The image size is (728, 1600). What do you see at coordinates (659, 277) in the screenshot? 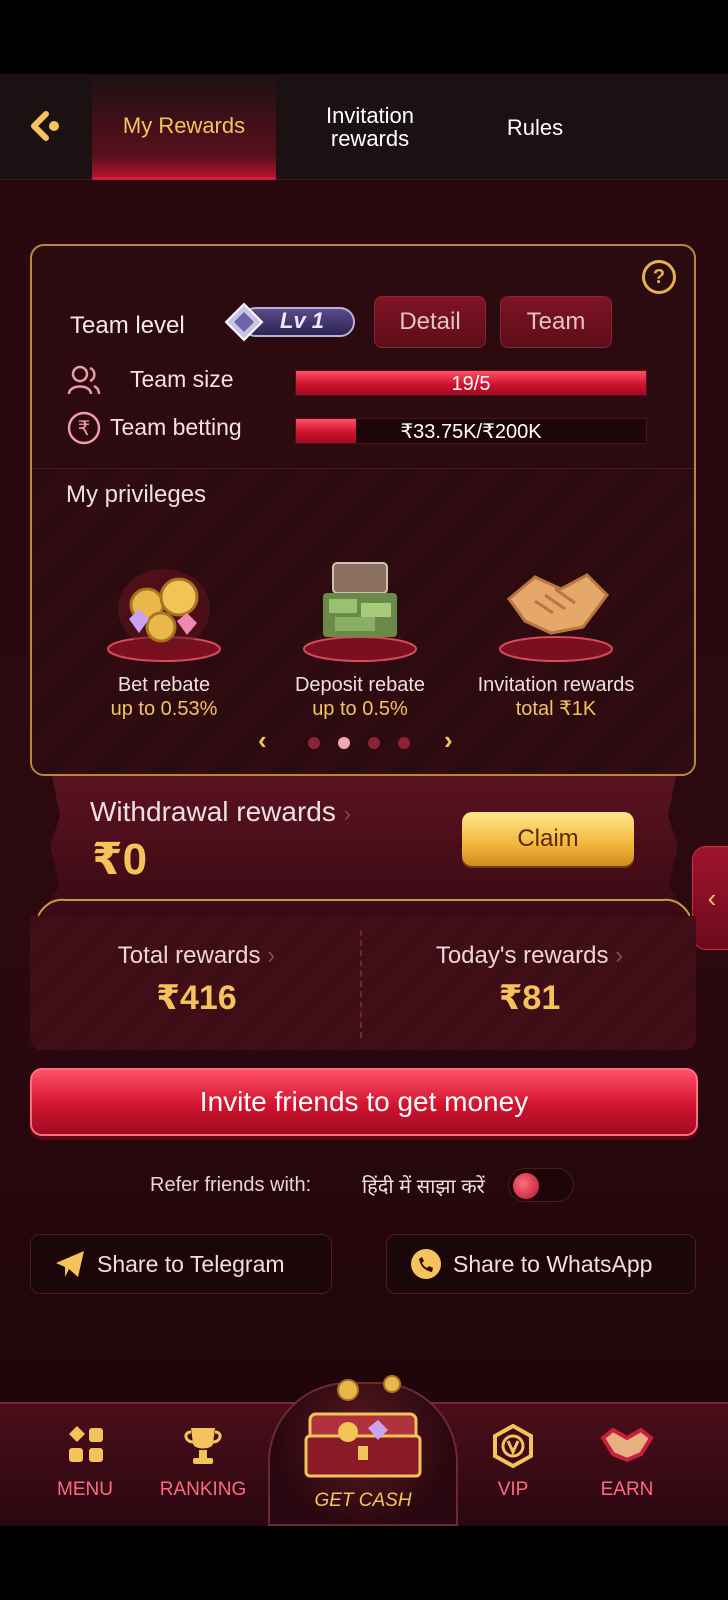
I see `help-icon: ?` at bounding box center [659, 277].